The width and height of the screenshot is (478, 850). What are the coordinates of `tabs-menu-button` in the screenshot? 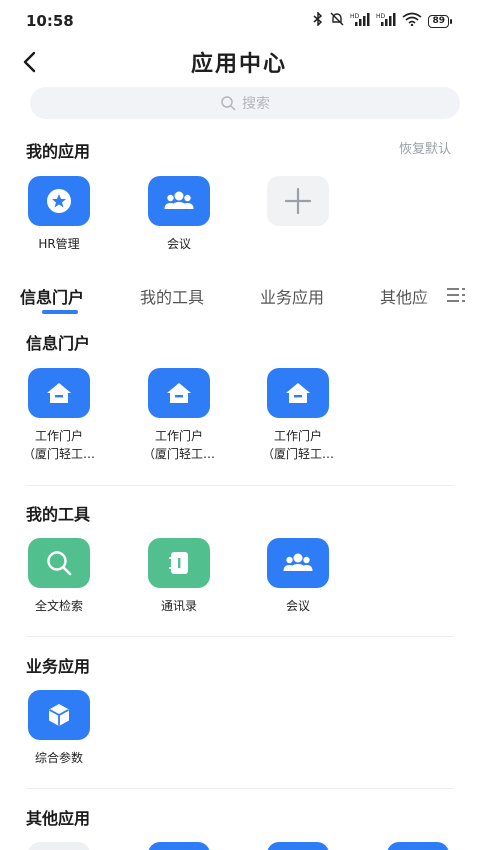 It's located at (456, 295).